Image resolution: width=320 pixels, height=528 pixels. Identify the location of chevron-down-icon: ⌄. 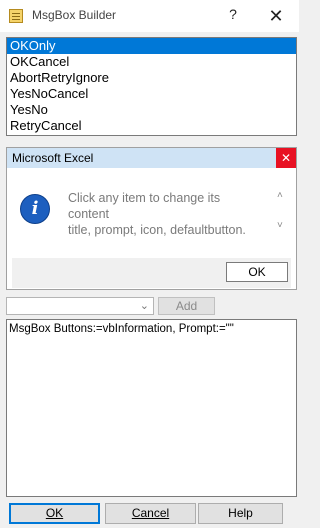
(144, 305).